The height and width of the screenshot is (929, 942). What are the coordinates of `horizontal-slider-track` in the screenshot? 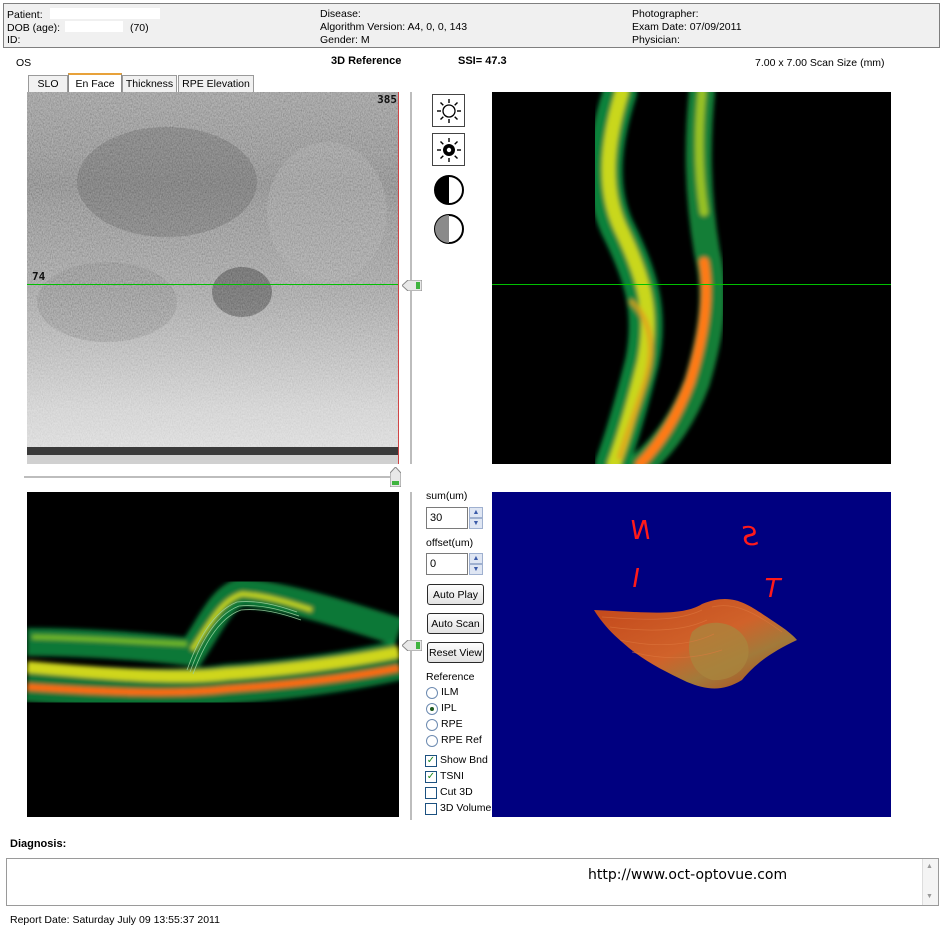 It's located at (211, 477).